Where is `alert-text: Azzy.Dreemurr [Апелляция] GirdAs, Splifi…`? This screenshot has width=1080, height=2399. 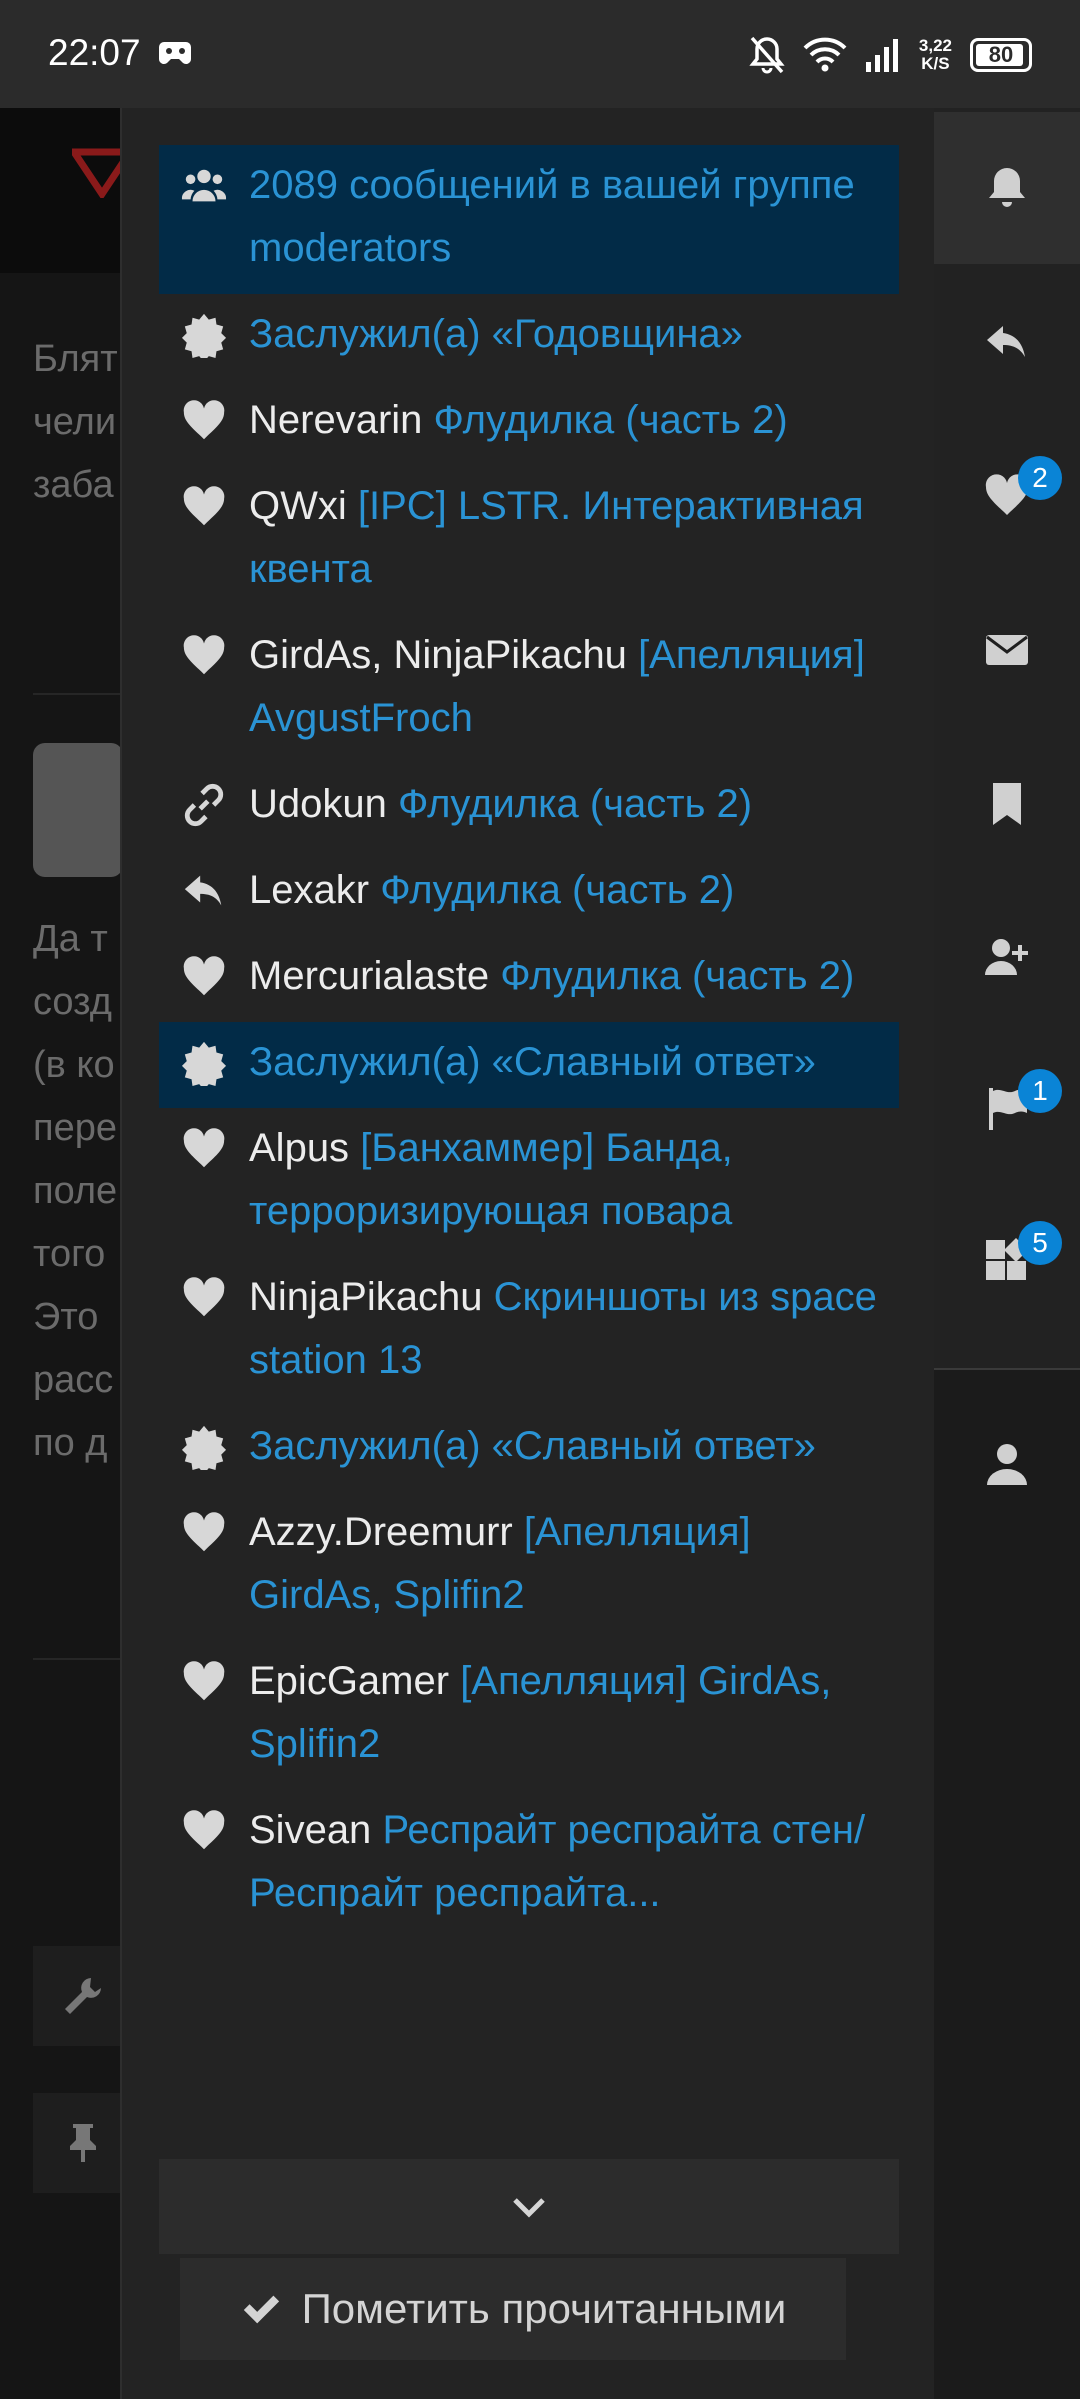
alert-text: Azzy.Dreemurr [Апелляция] GirdAs, Splifi… is located at coordinates (574, 1564).